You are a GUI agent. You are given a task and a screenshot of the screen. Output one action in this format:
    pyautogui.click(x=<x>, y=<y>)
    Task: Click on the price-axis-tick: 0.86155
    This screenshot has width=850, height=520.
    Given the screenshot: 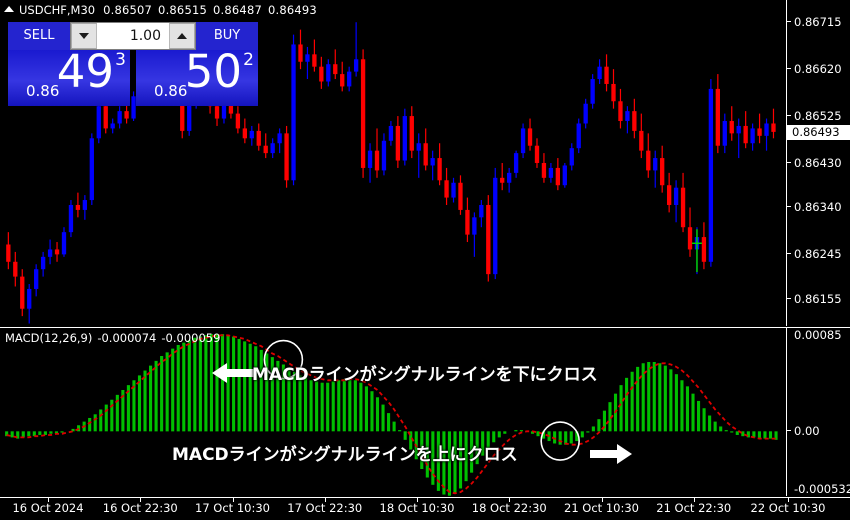 What is the action you would take?
    pyautogui.click(x=818, y=299)
    